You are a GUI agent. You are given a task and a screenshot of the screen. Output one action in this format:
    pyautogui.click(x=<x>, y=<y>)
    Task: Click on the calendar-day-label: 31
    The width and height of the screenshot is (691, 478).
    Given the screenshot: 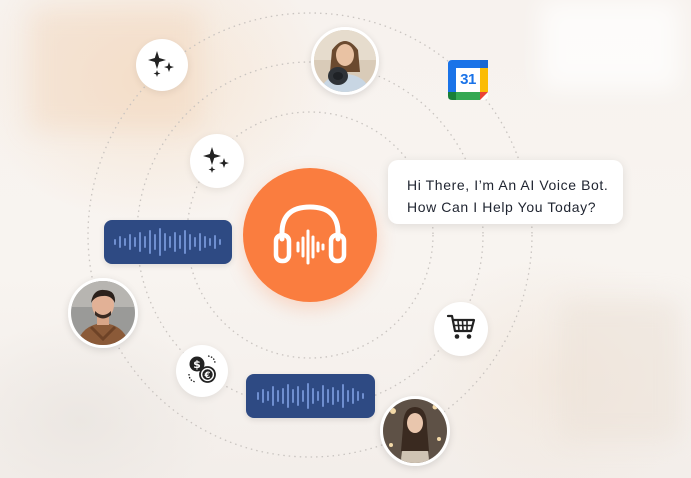 What is the action you would take?
    pyautogui.click(x=468, y=79)
    